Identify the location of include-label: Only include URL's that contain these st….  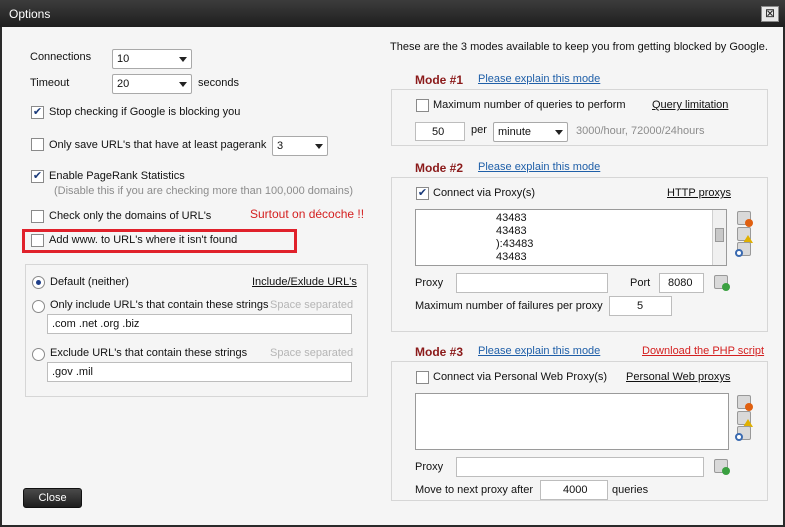
(159, 305).